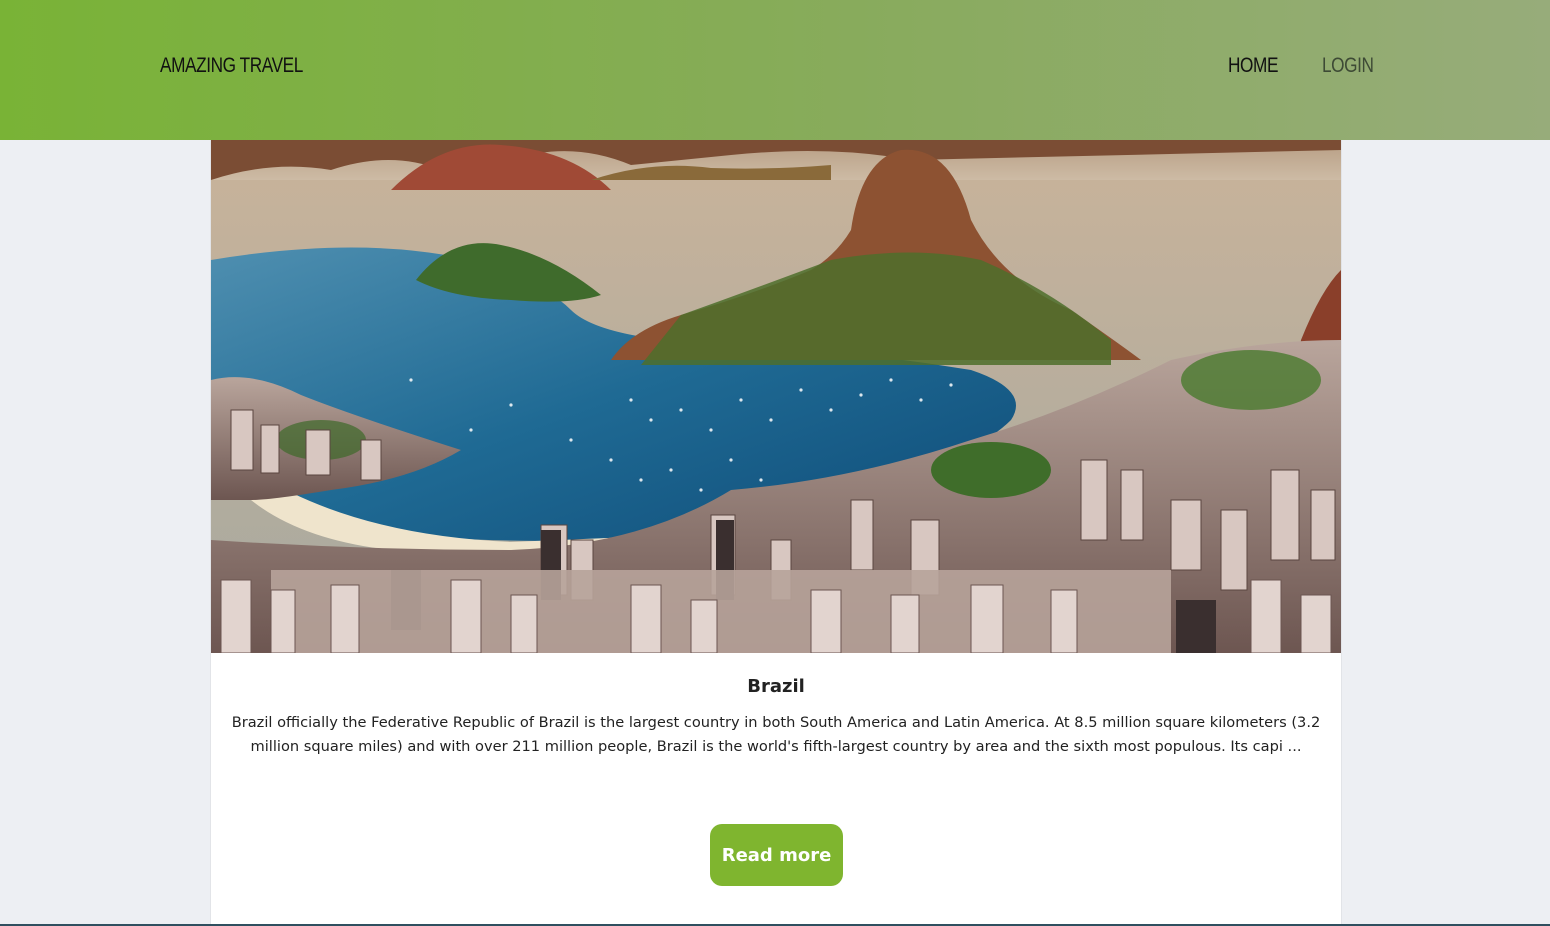 This screenshot has width=1550, height=926. What do you see at coordinates (776, 855) in the screenshot?
I see `read-more-button: Read more` at bounding box center [776, 855].